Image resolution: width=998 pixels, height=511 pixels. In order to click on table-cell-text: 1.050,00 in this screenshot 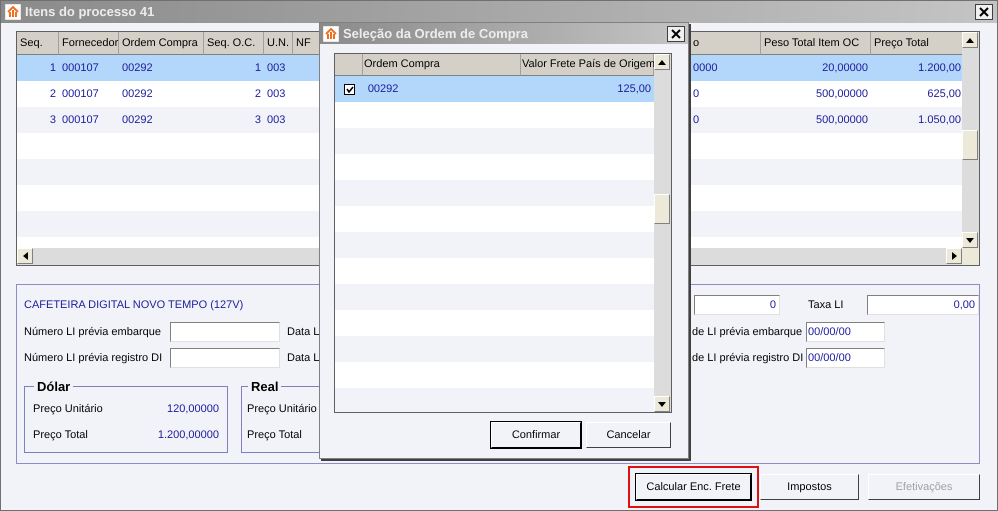, I will do `click(939, 120)`.